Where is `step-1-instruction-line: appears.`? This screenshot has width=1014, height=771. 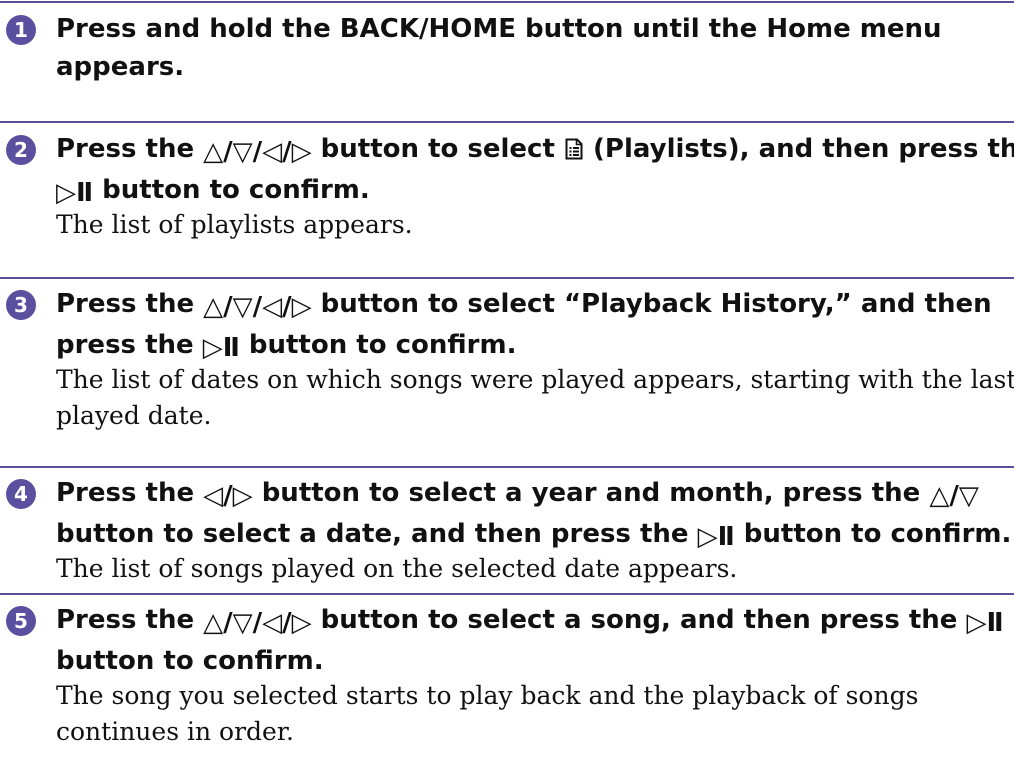 step-1-instruction-line: appears. is located at coordinates (120, 67).